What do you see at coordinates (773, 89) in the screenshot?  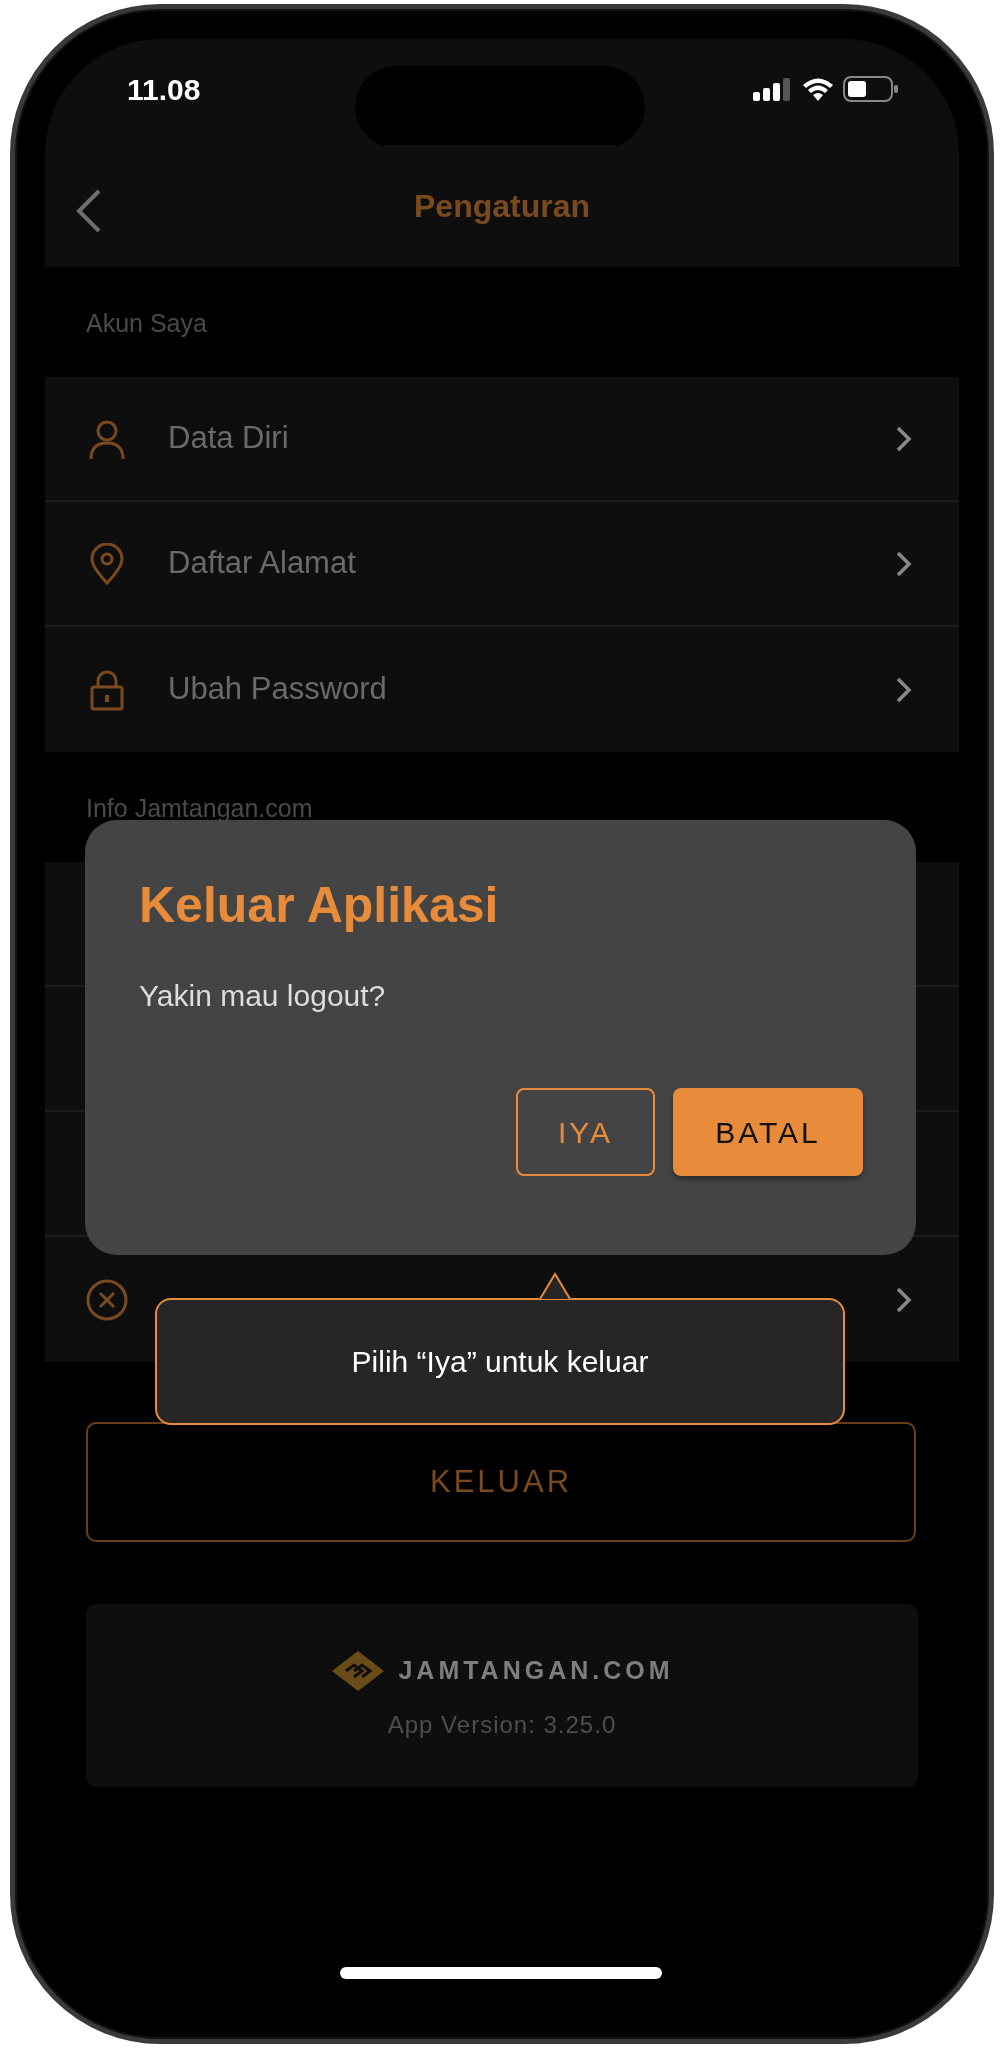 I see `signal-icon` at bounding box center [773, 89].